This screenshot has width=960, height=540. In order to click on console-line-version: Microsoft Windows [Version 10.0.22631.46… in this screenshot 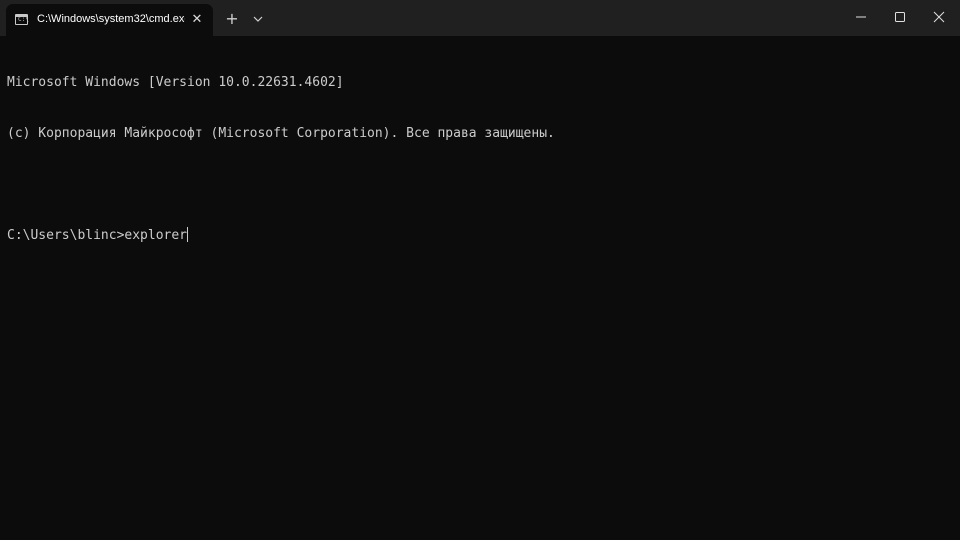, I will do `click(175, 82)`.